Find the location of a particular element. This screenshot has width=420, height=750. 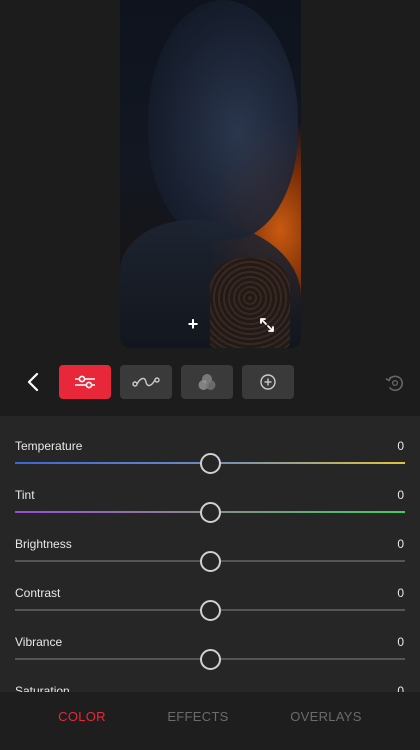

tab-effects: EFFECTS is located at coordinates (198, 716).